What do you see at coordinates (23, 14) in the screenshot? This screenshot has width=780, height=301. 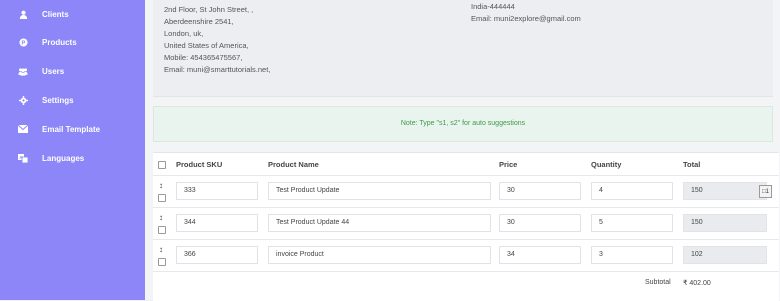 I see `user-icon` at bounding box center [23, 14].